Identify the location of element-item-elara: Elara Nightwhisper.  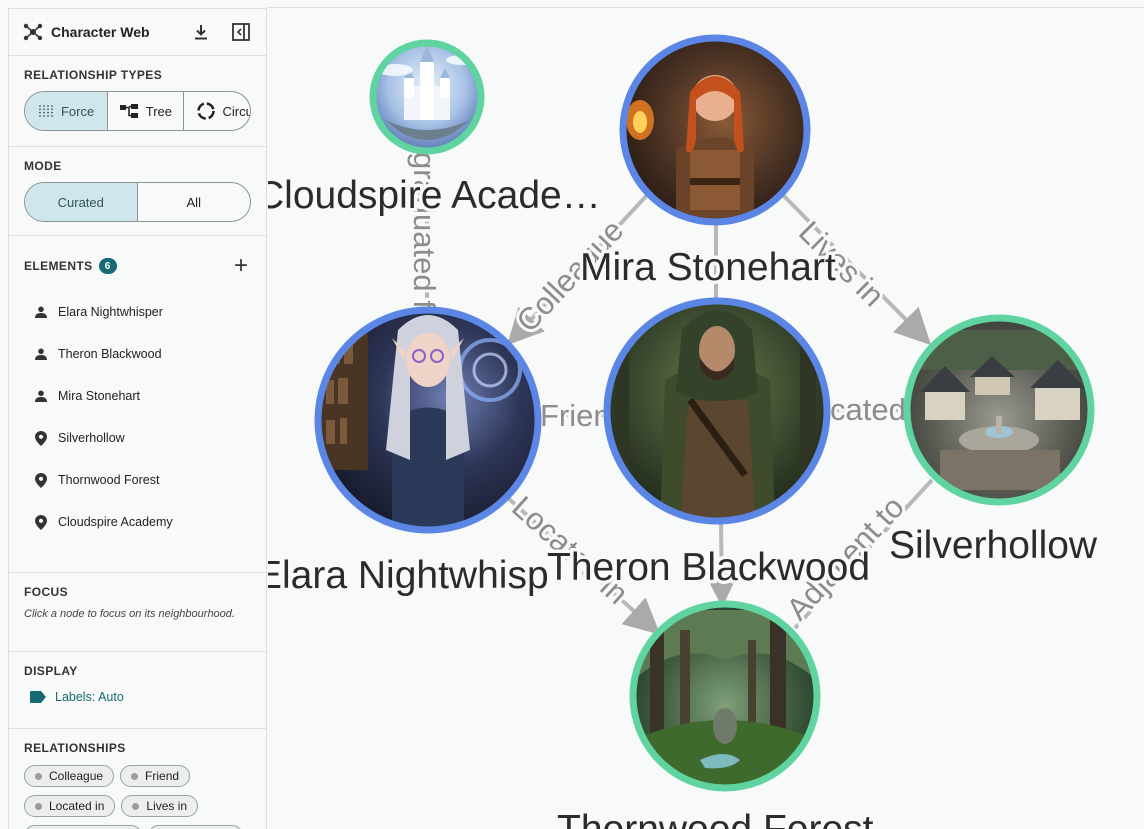
(137, 312).